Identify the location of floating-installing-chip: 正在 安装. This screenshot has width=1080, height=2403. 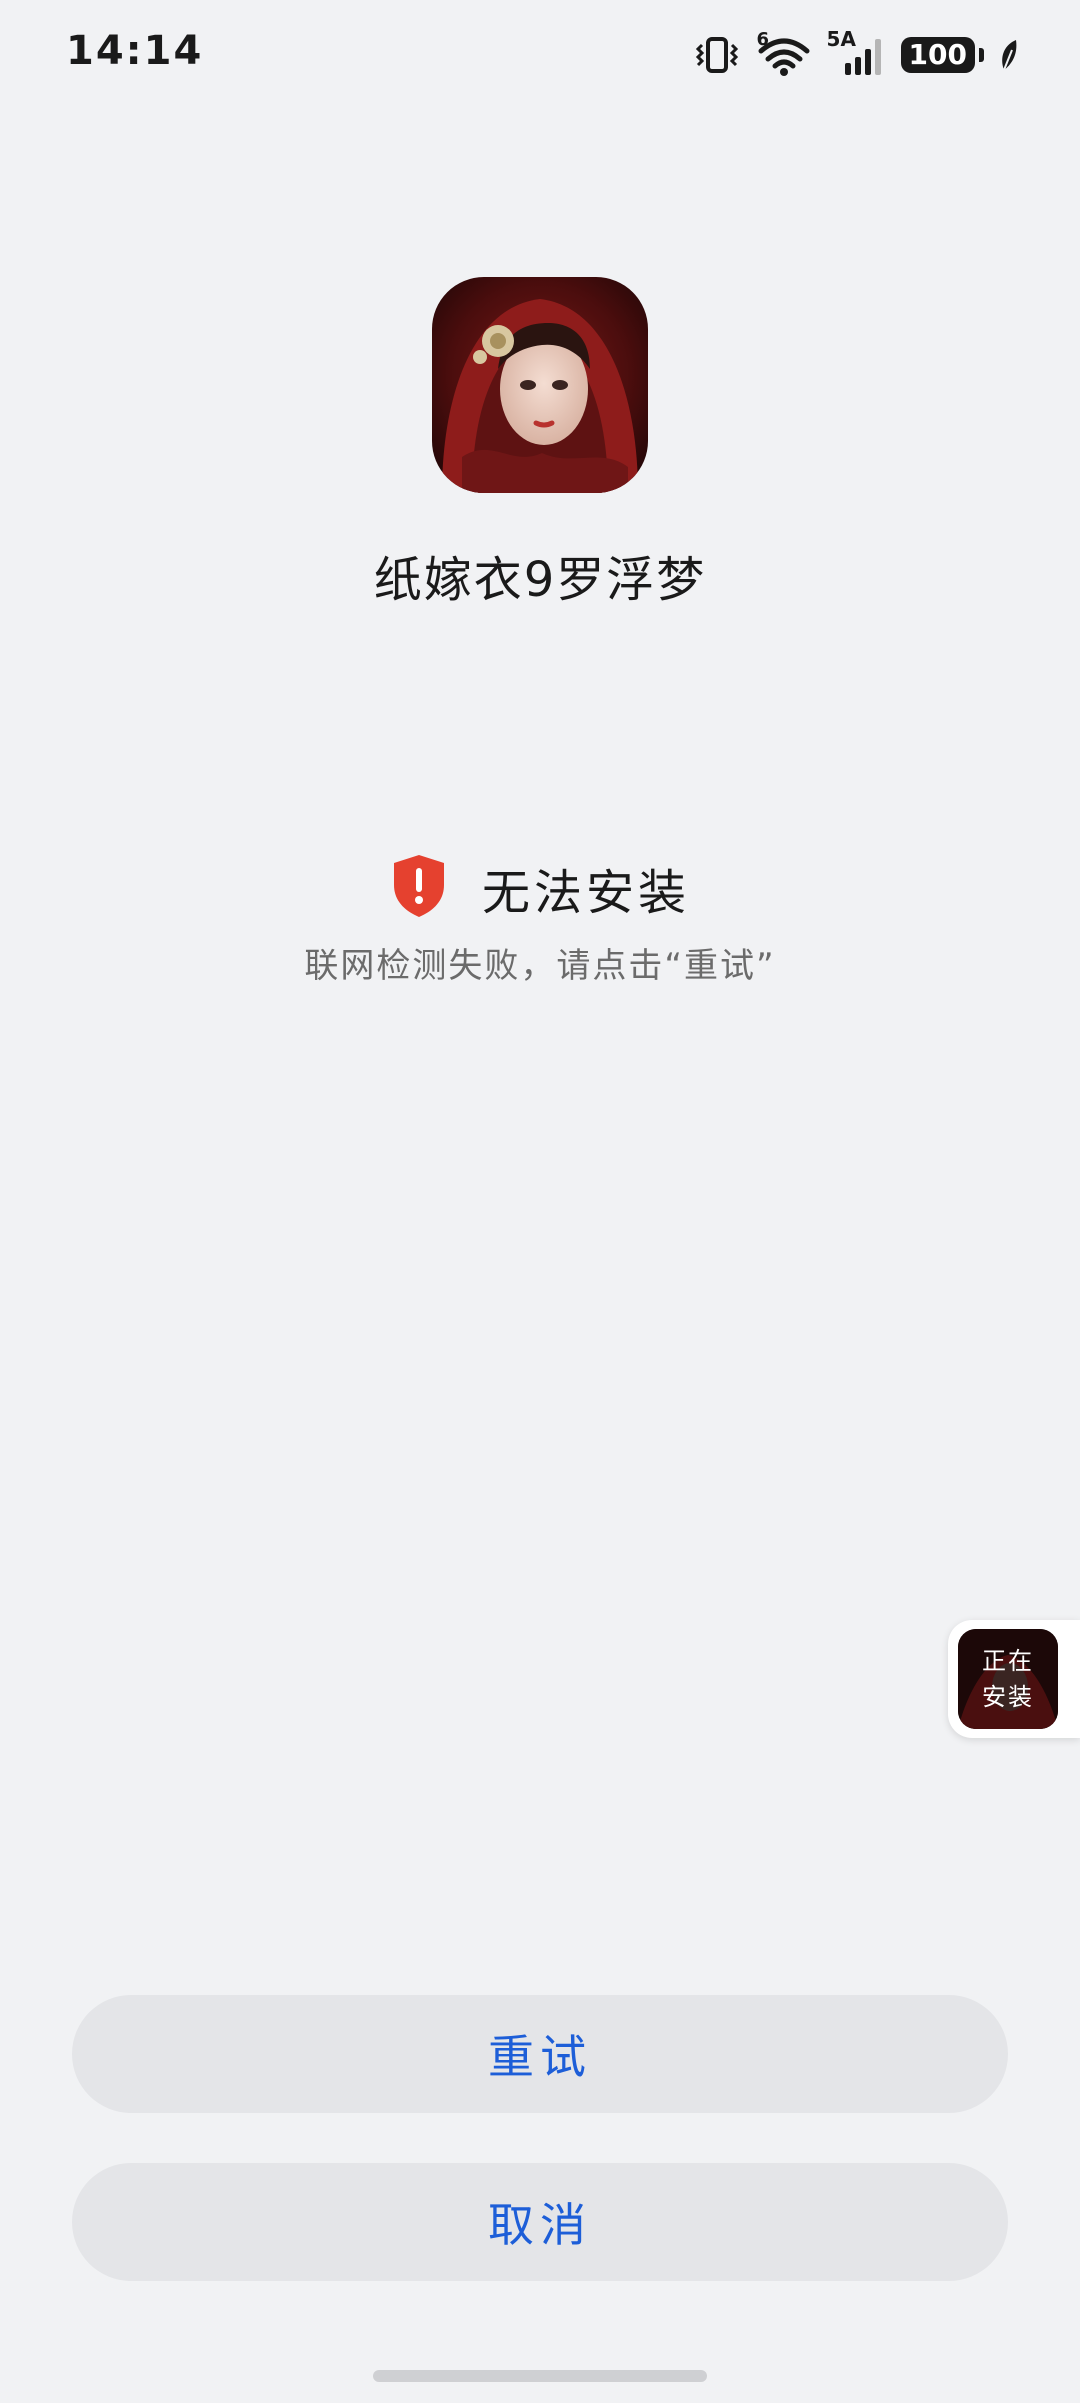
(1014, 1679).